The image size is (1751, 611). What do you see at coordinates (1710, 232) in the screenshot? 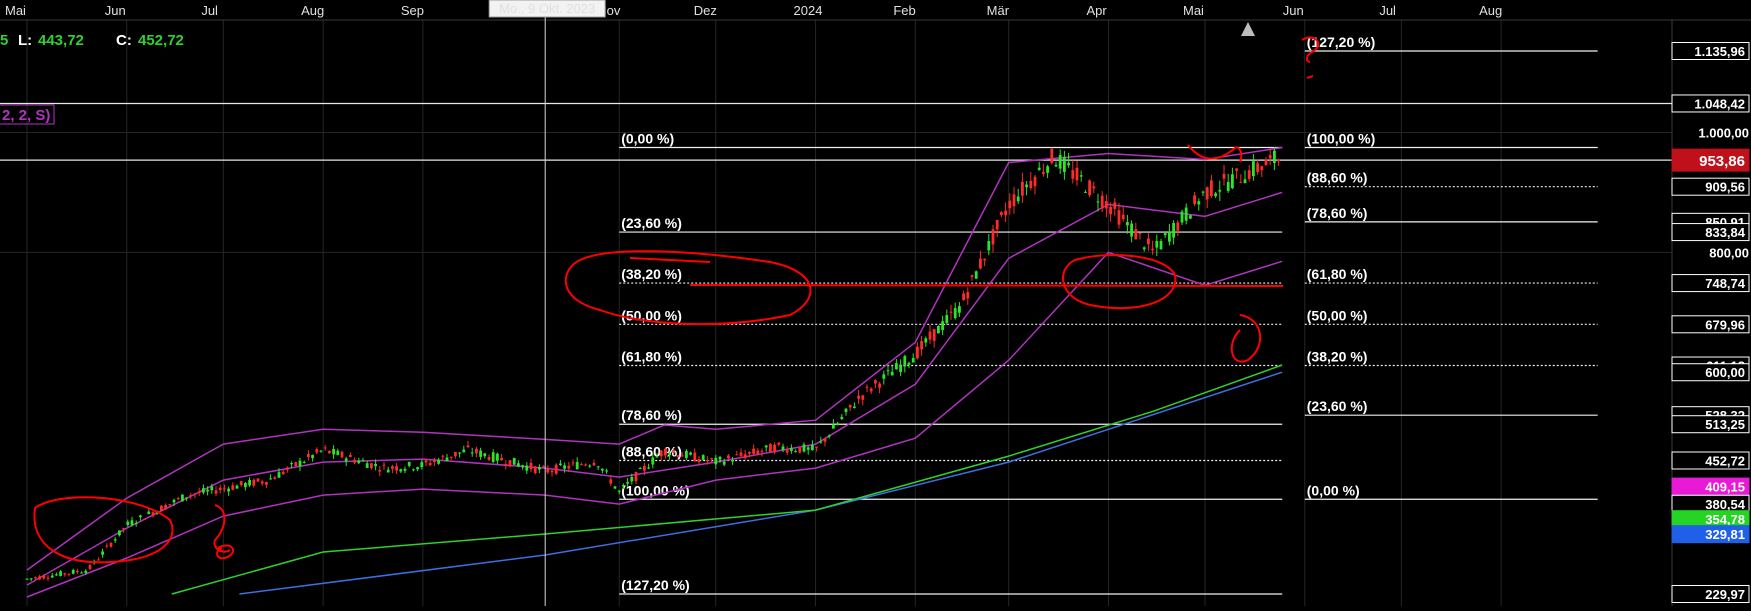
I see `price-label-white: 833,84` at bounding box center [1710, 232].